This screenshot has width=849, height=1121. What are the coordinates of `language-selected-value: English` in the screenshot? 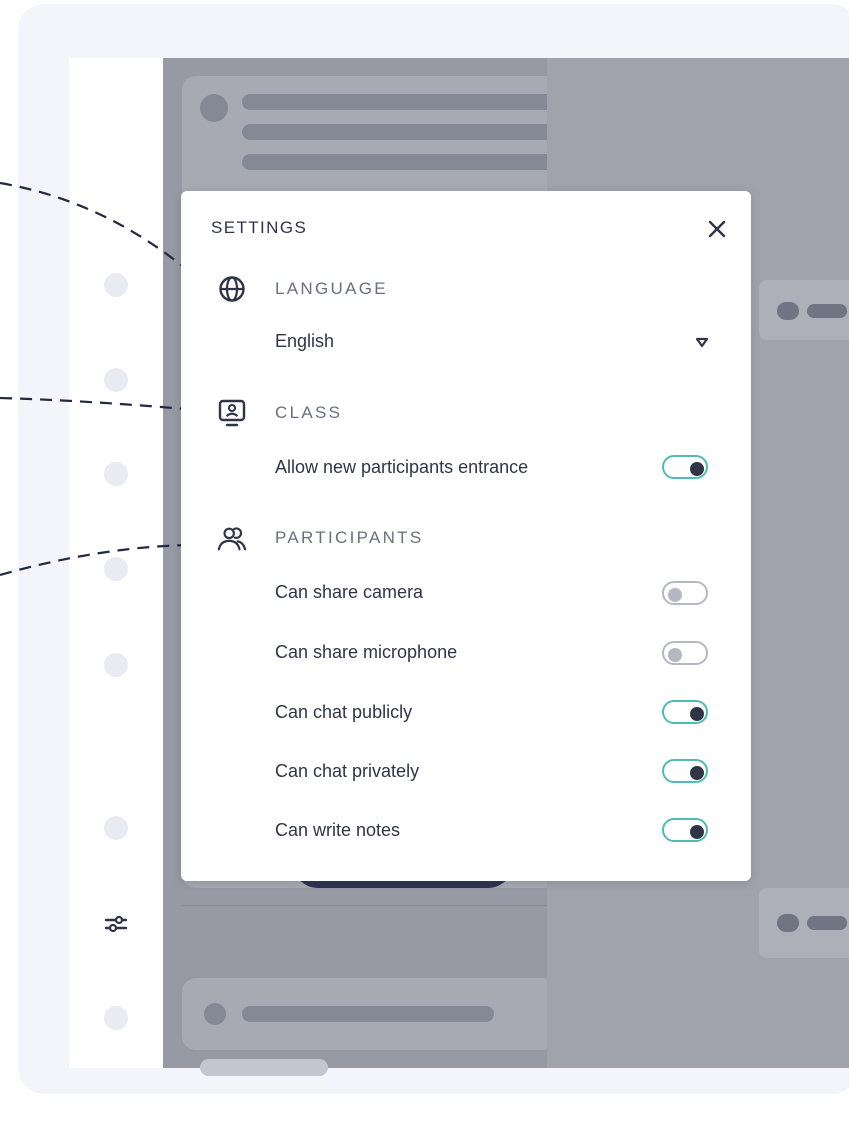 It's located at (305, 341).